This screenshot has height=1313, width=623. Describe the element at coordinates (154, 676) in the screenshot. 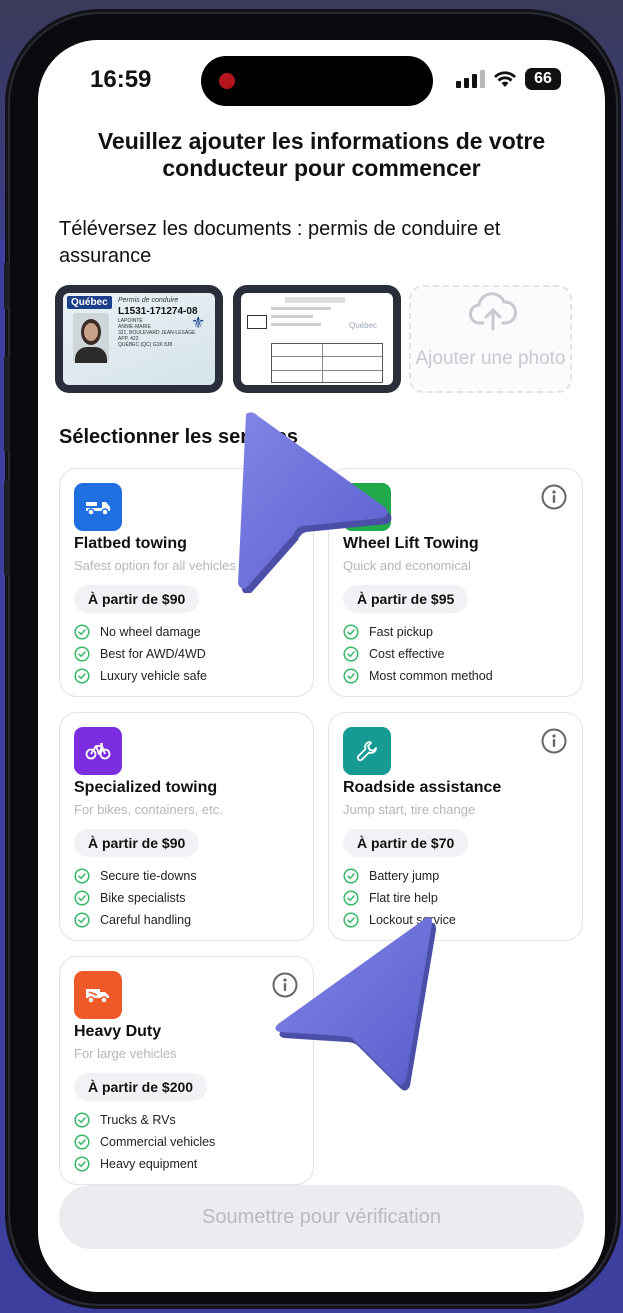

I see `feature-text: Luxury vehicle safe` at that location.